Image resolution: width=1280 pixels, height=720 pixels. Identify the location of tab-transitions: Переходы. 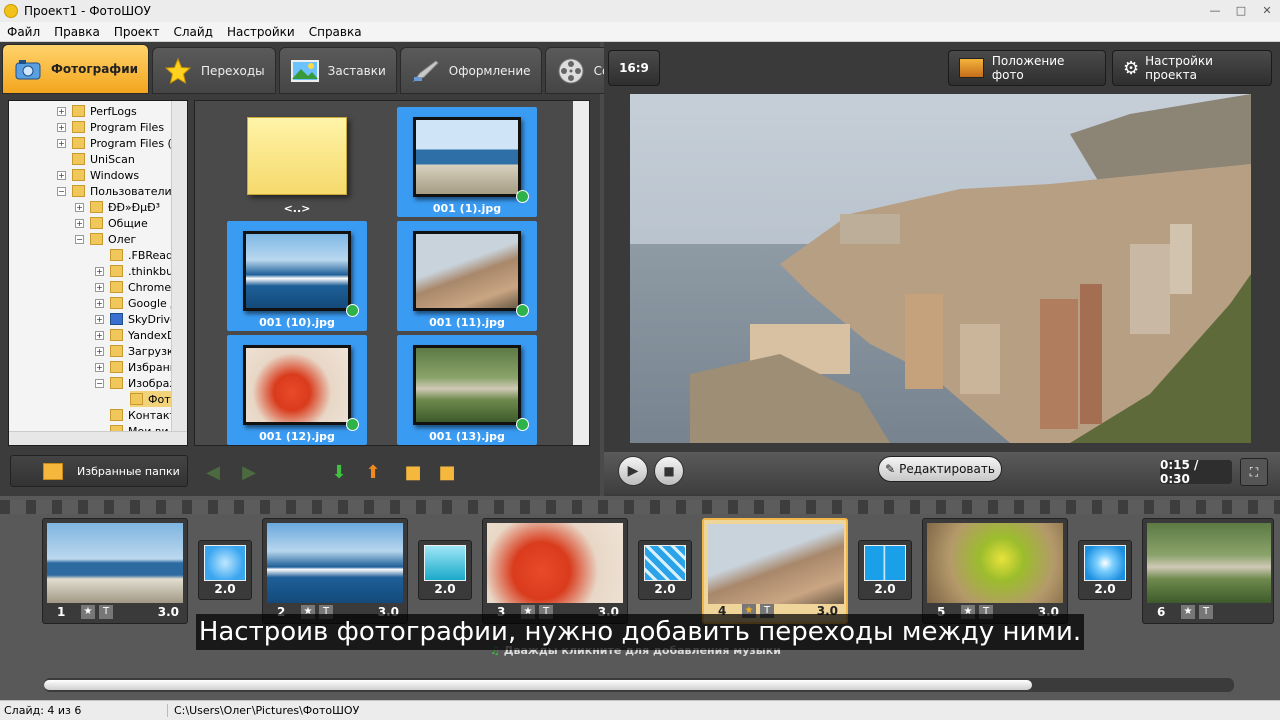
(214, 70).